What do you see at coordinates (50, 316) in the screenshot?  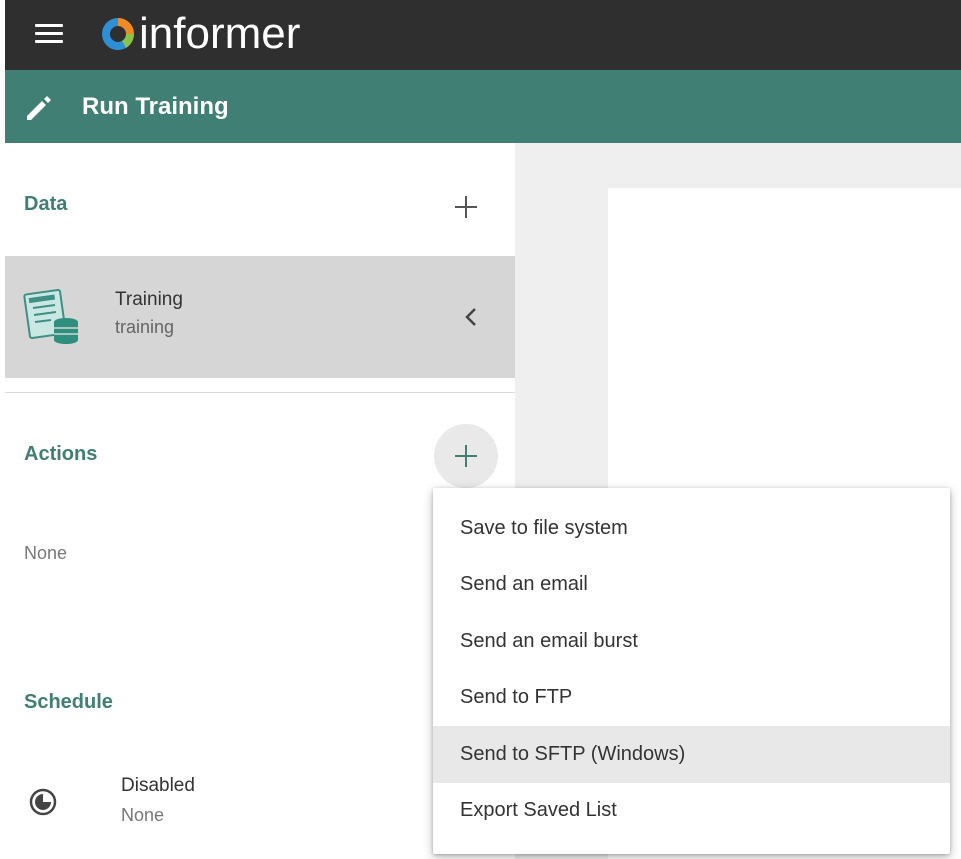 I see `dataset-icon` at bounding box center [50, 316].